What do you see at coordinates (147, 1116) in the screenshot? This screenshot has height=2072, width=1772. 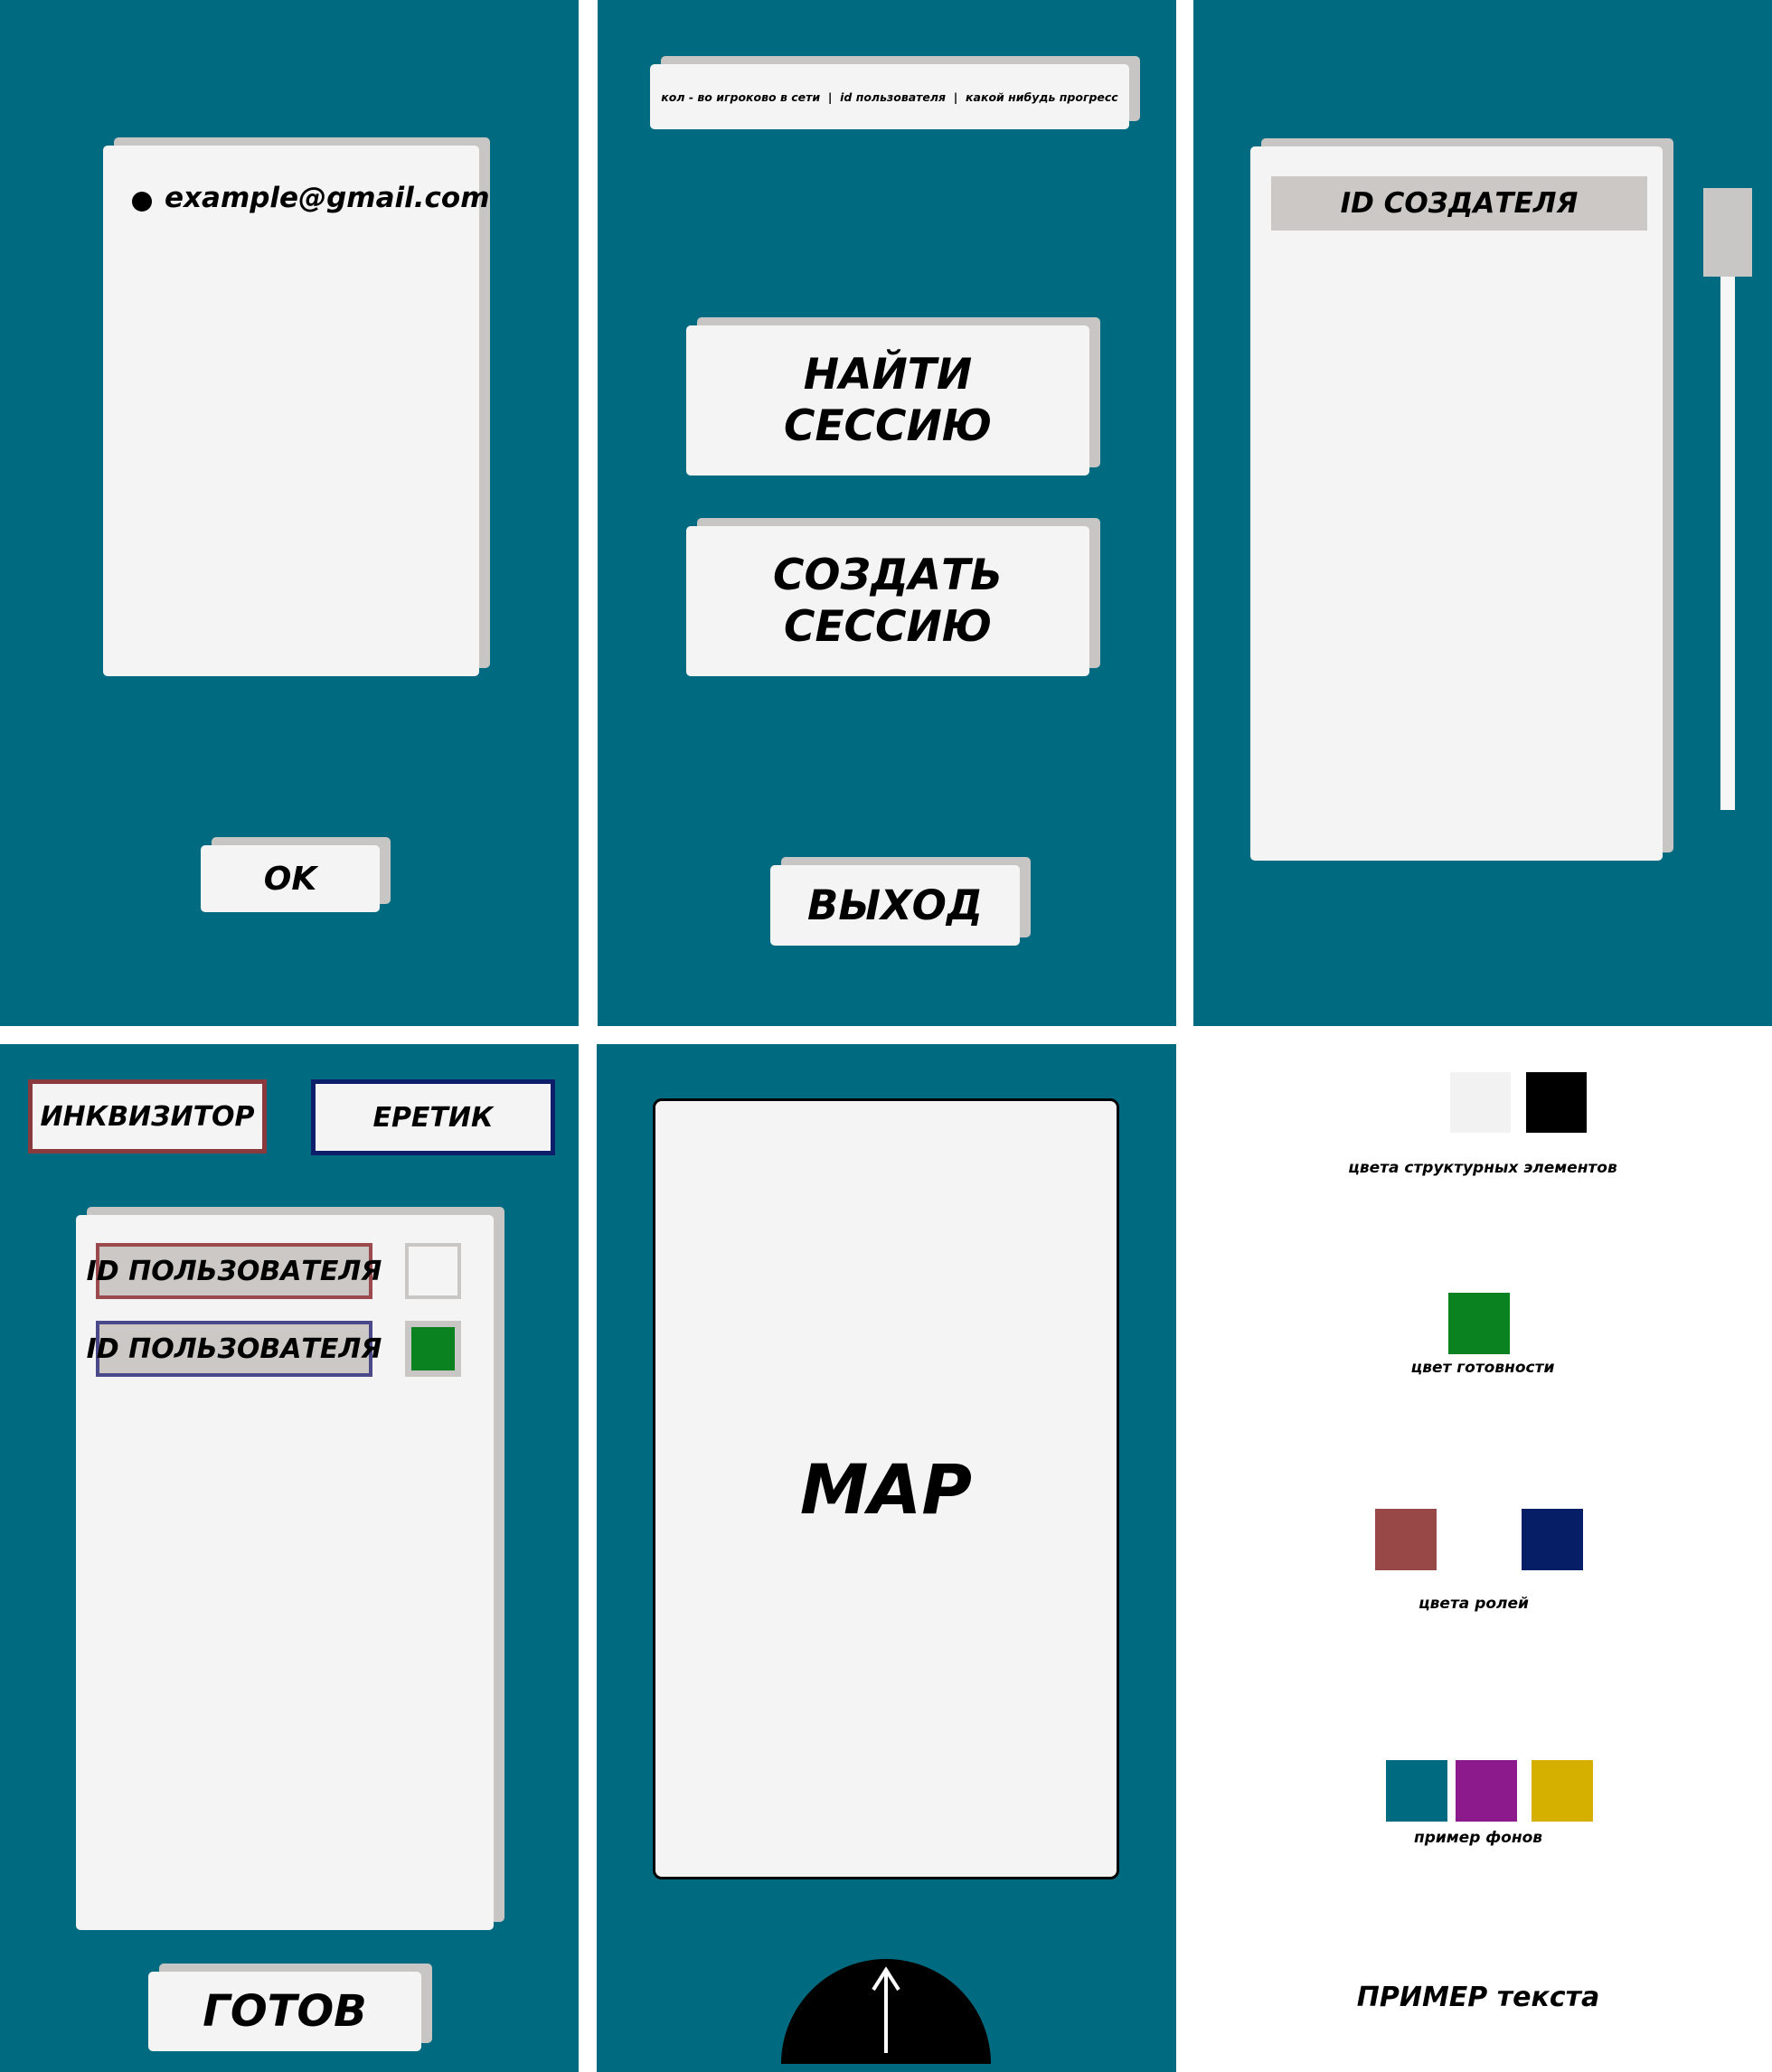 I see `role-inquisitor-button: ИНКВИЗИТОР` at bounding box center [147, 1116].